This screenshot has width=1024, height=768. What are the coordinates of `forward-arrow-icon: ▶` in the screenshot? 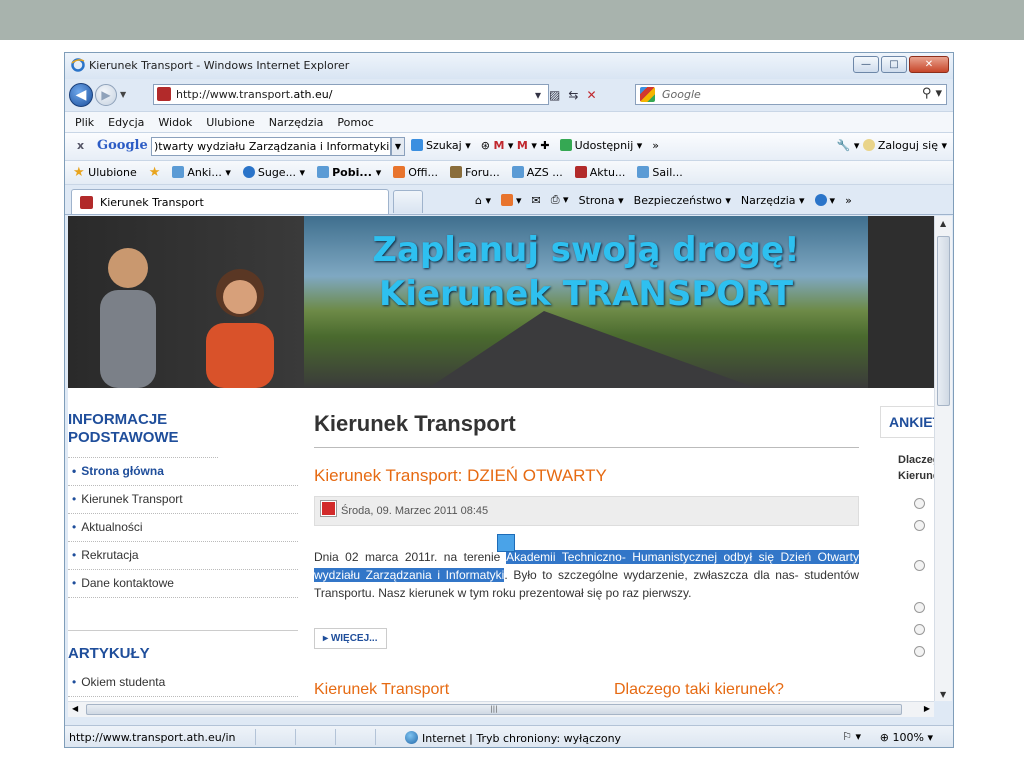 It's located at (106, 95).